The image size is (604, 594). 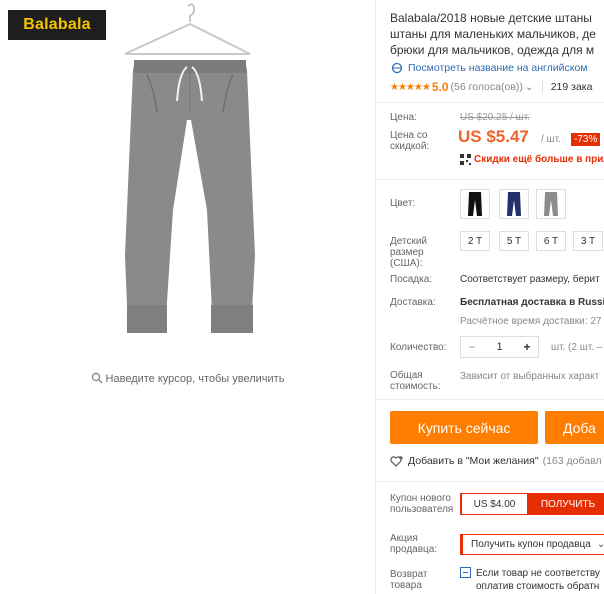 I want to click on wishlist-count: (163 добавл, so click(x=572, y=461).